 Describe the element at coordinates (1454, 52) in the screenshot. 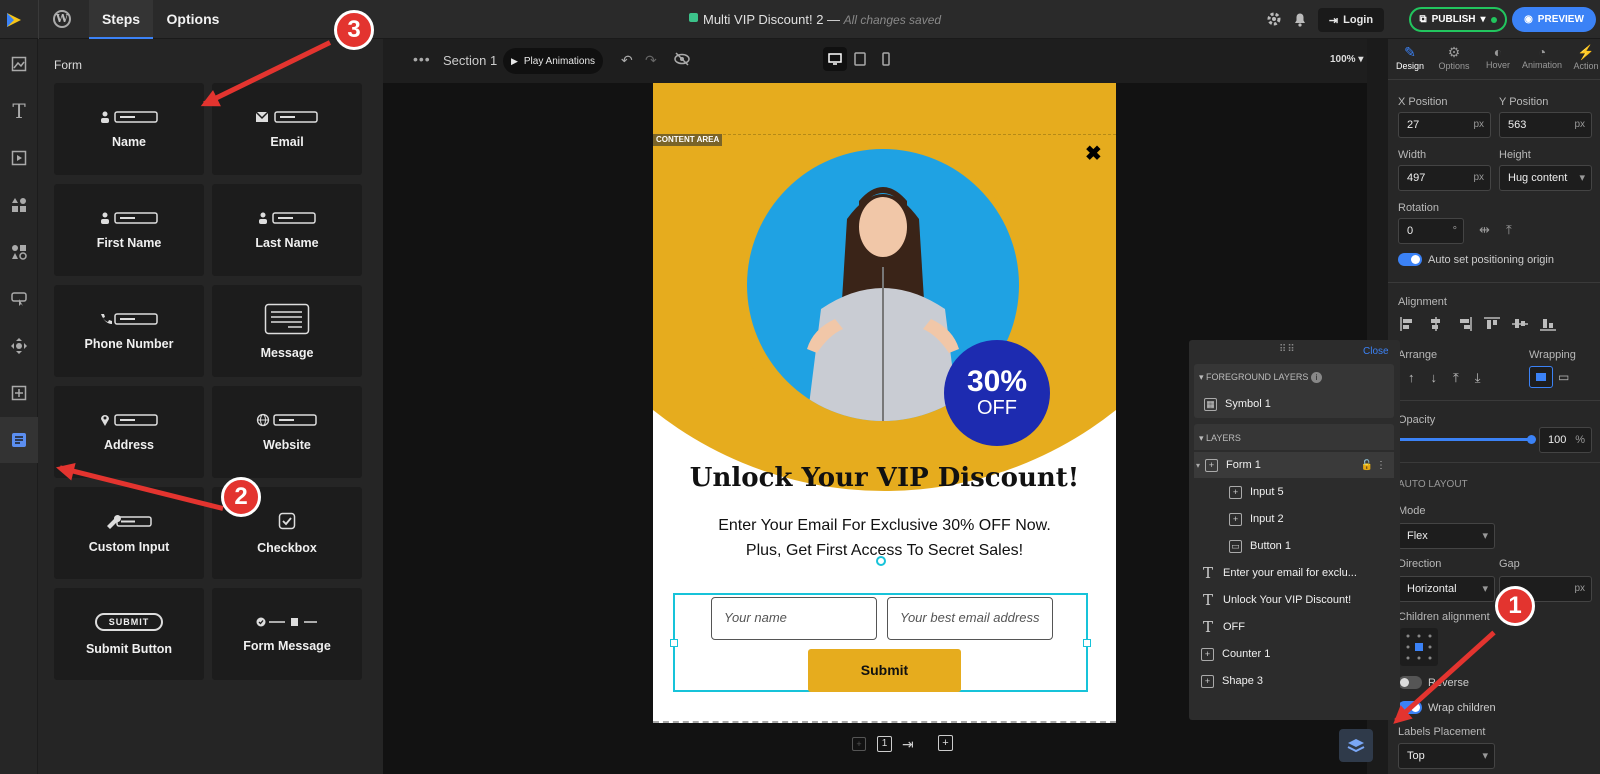

I see `sliders-icon: ⚙` at that location.